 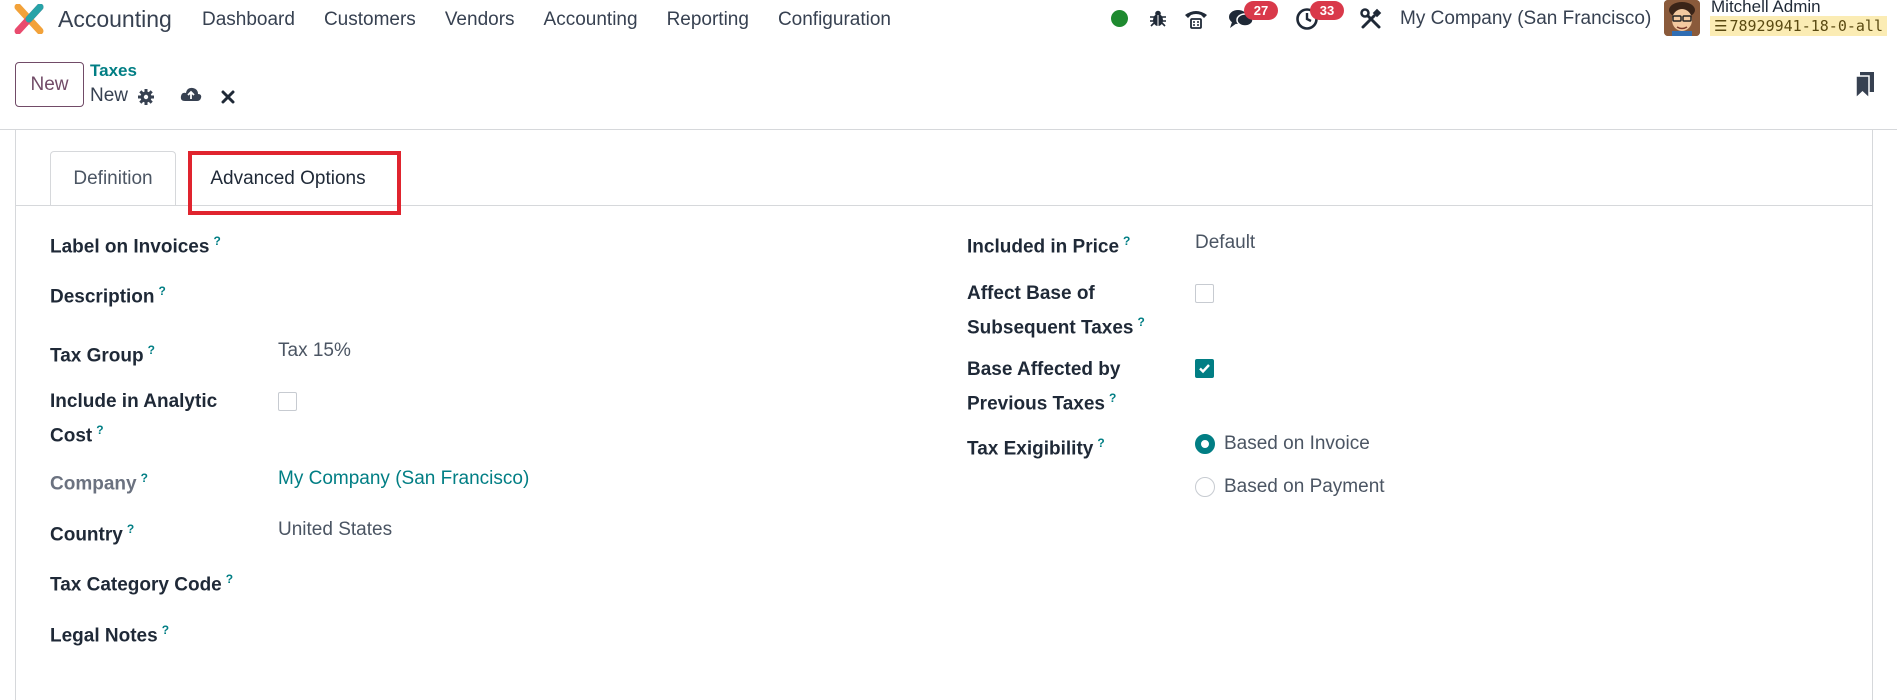 What do you see at coordinates (109, 95) in the screenshot?
I see `record-name: New` at bounding box center [109, 95].